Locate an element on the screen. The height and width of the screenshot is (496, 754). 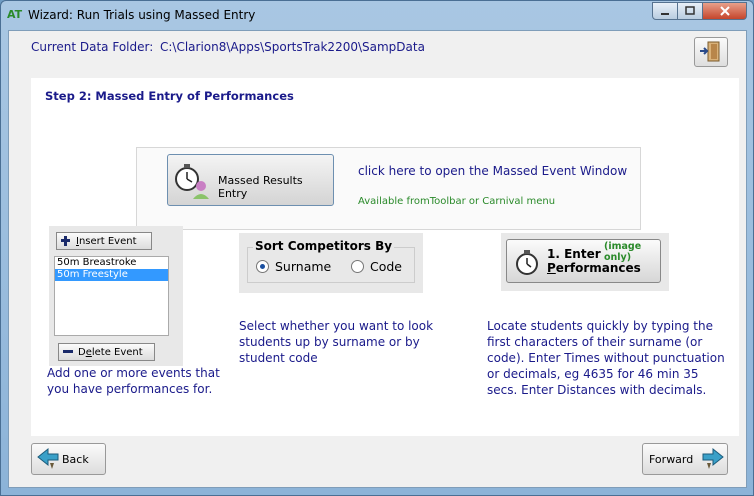
exit-button is located at coordinates (711, 52).